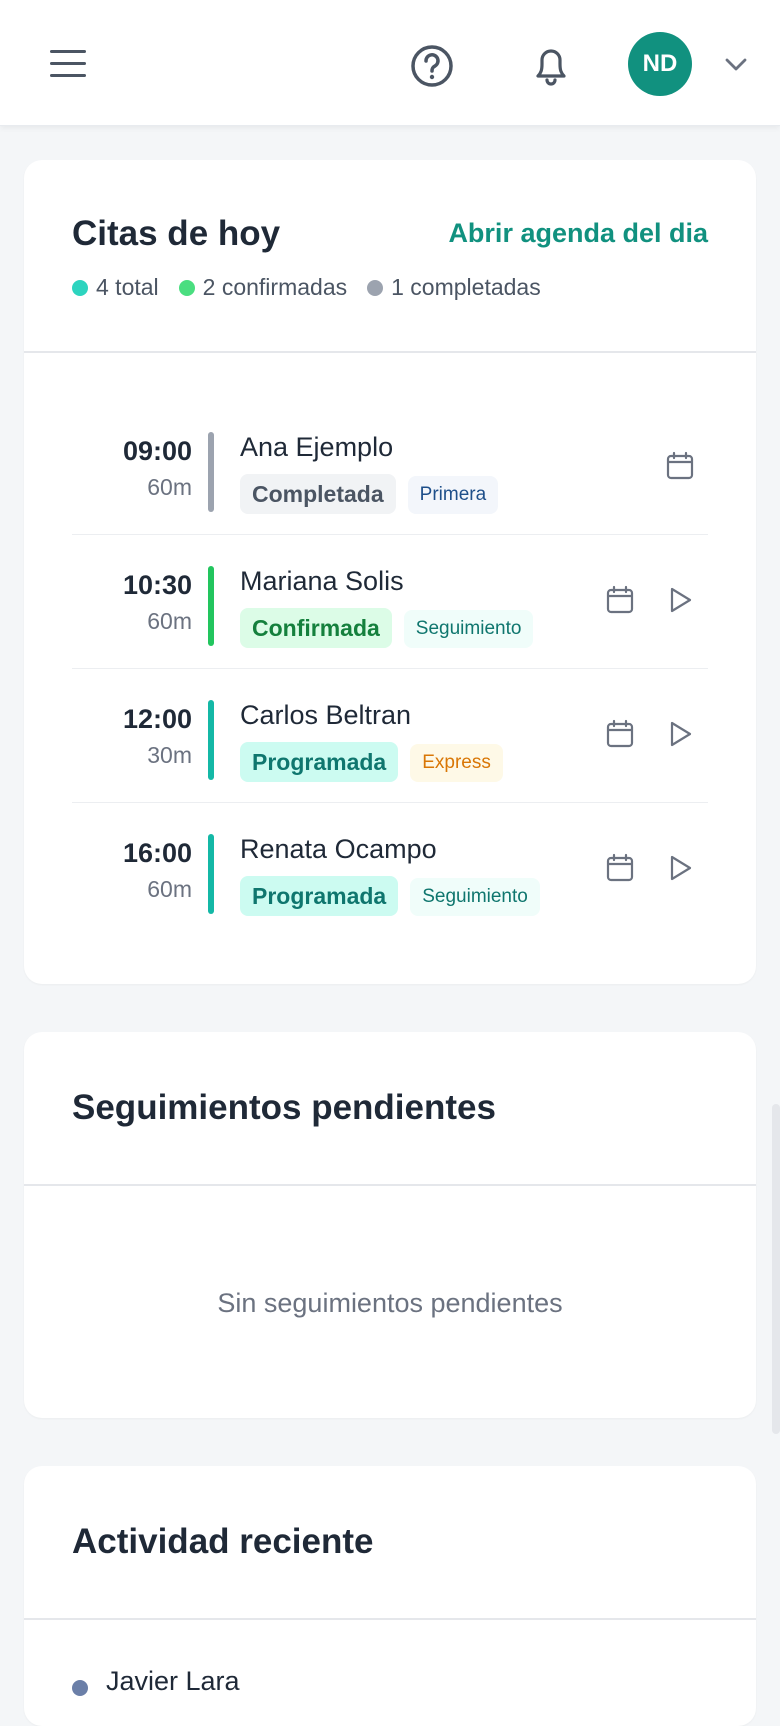 The height and width of the screenshot is (1726, 780). Describe the element at coordinates (284, 1107) in the screenshot. I see `followups-title: Seguimientos pendientes` at that location.